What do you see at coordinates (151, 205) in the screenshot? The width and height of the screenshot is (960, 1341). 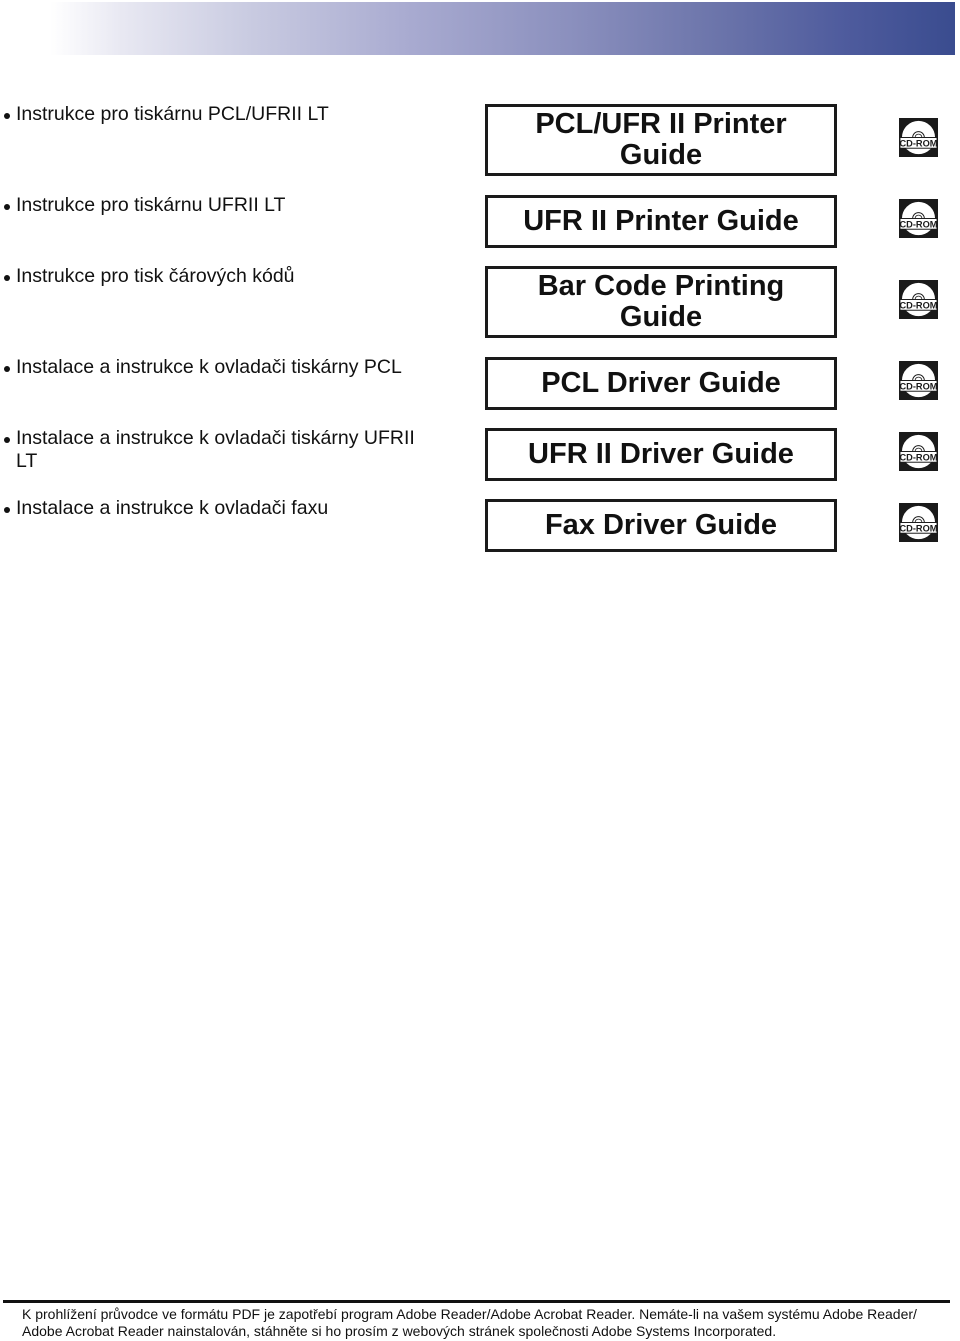 I see `item-description: Instrukce pro tiskárnu UFRII LT` at bounding box center [151, 205].